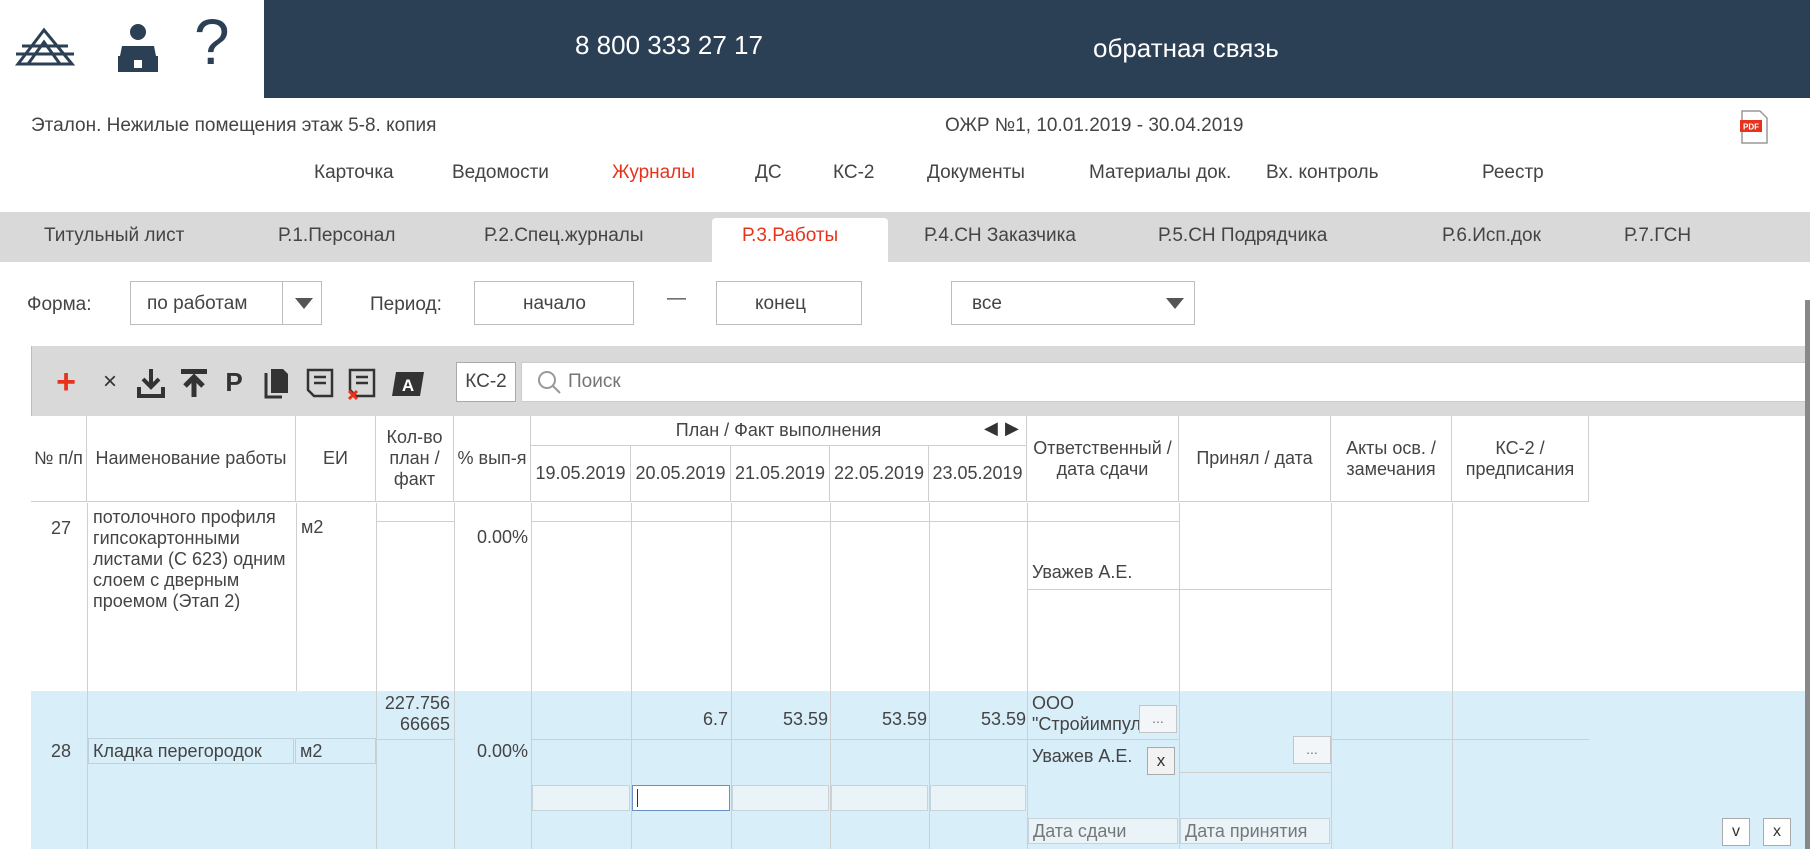 This screenshot has width=1810, height=849. Describe the element at coordinates (1657, 236) in the screenshot. I see `tab-gsn: Р.7.ГСН` at that location.